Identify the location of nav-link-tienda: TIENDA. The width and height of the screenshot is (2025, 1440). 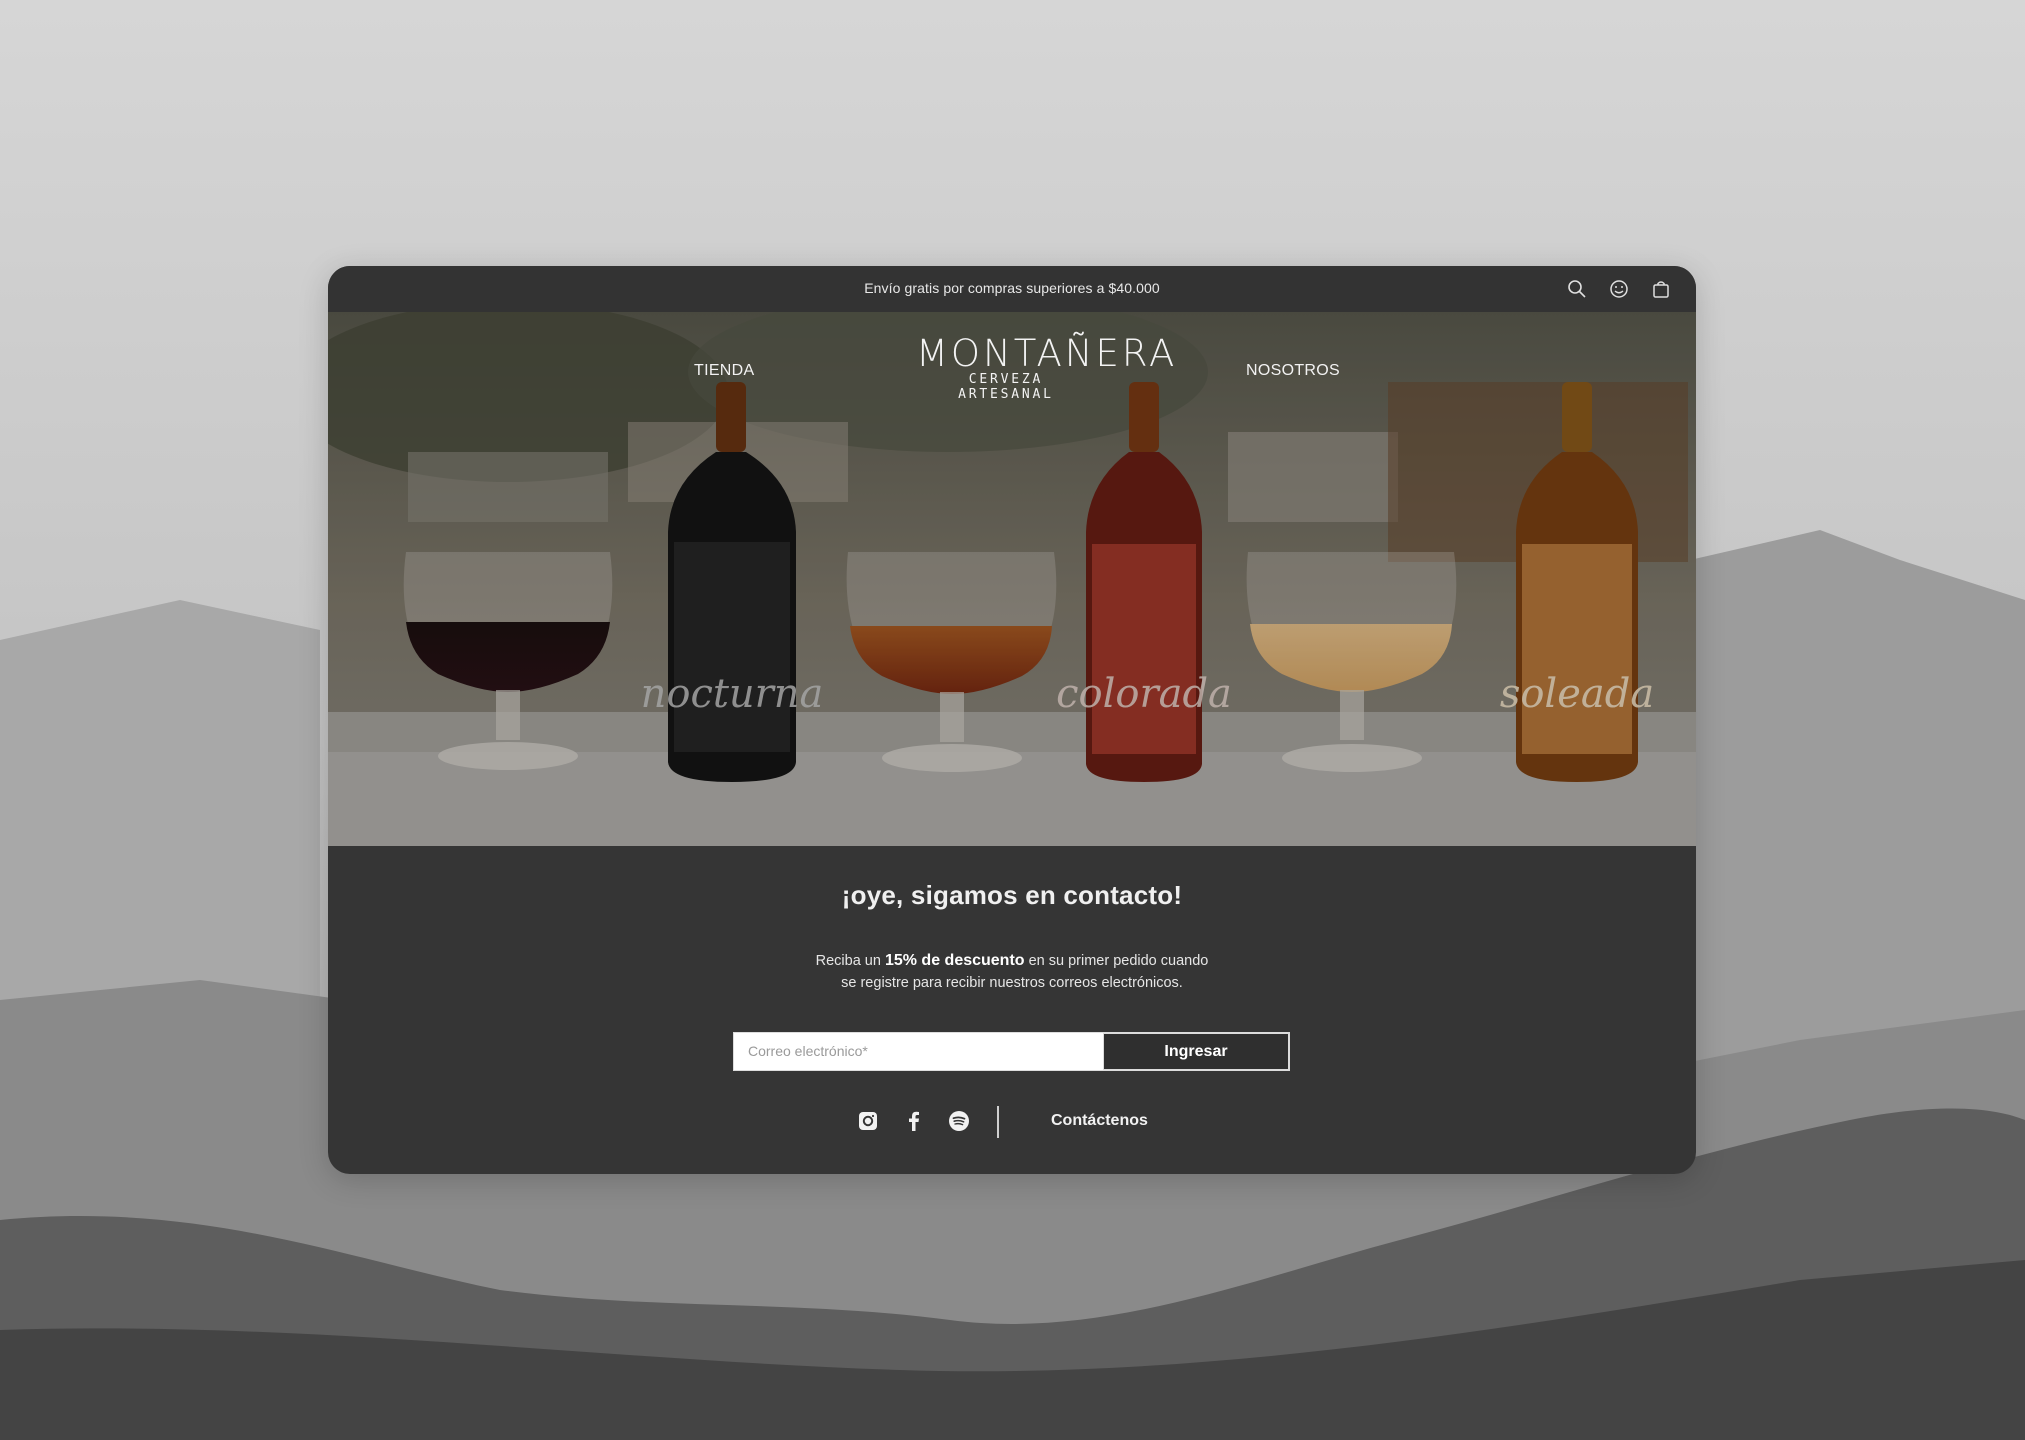
(724, 371).